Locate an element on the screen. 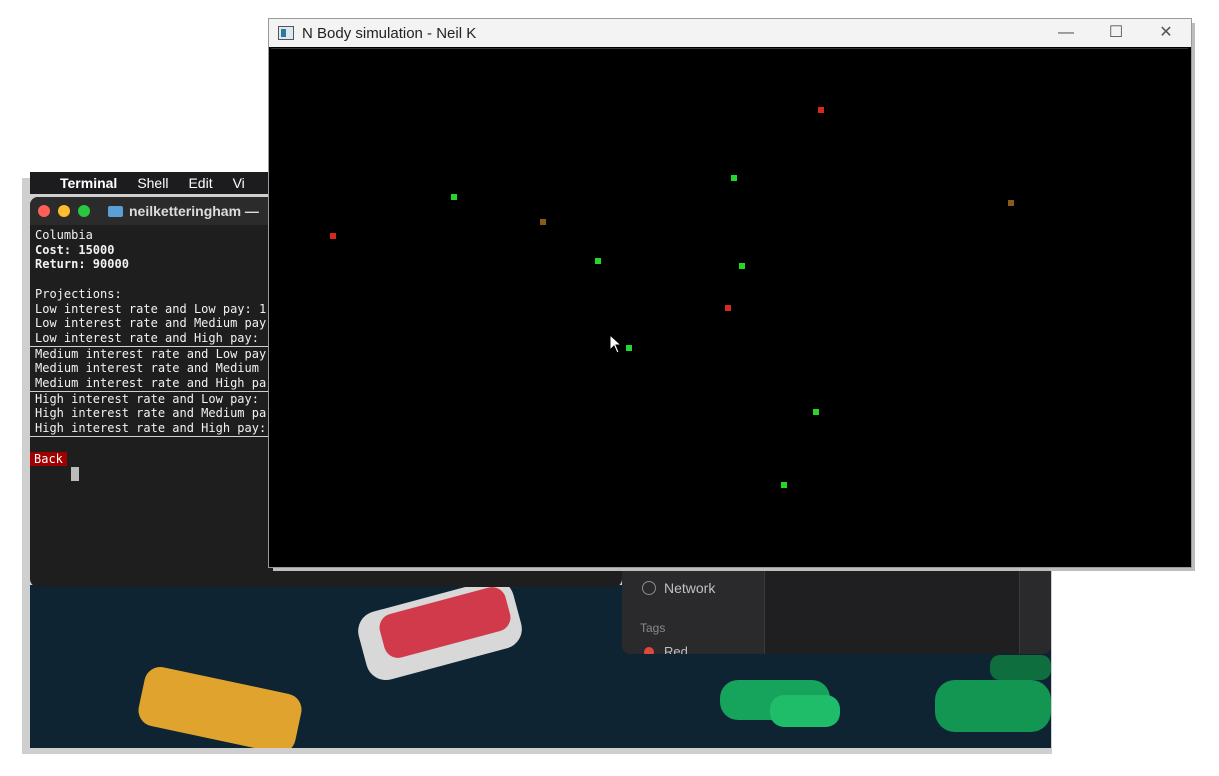 The width and height of the screenshot is (1219, 776). red-tag-label: Red is located at coordinates (676, 649).